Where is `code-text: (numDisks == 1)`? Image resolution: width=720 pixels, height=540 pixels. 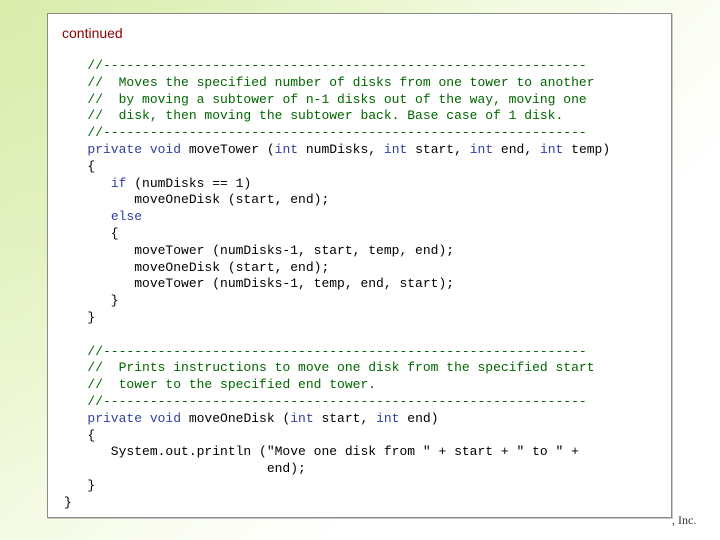
code-text: (numDisks == 1) is located at coordinates (189, 183).